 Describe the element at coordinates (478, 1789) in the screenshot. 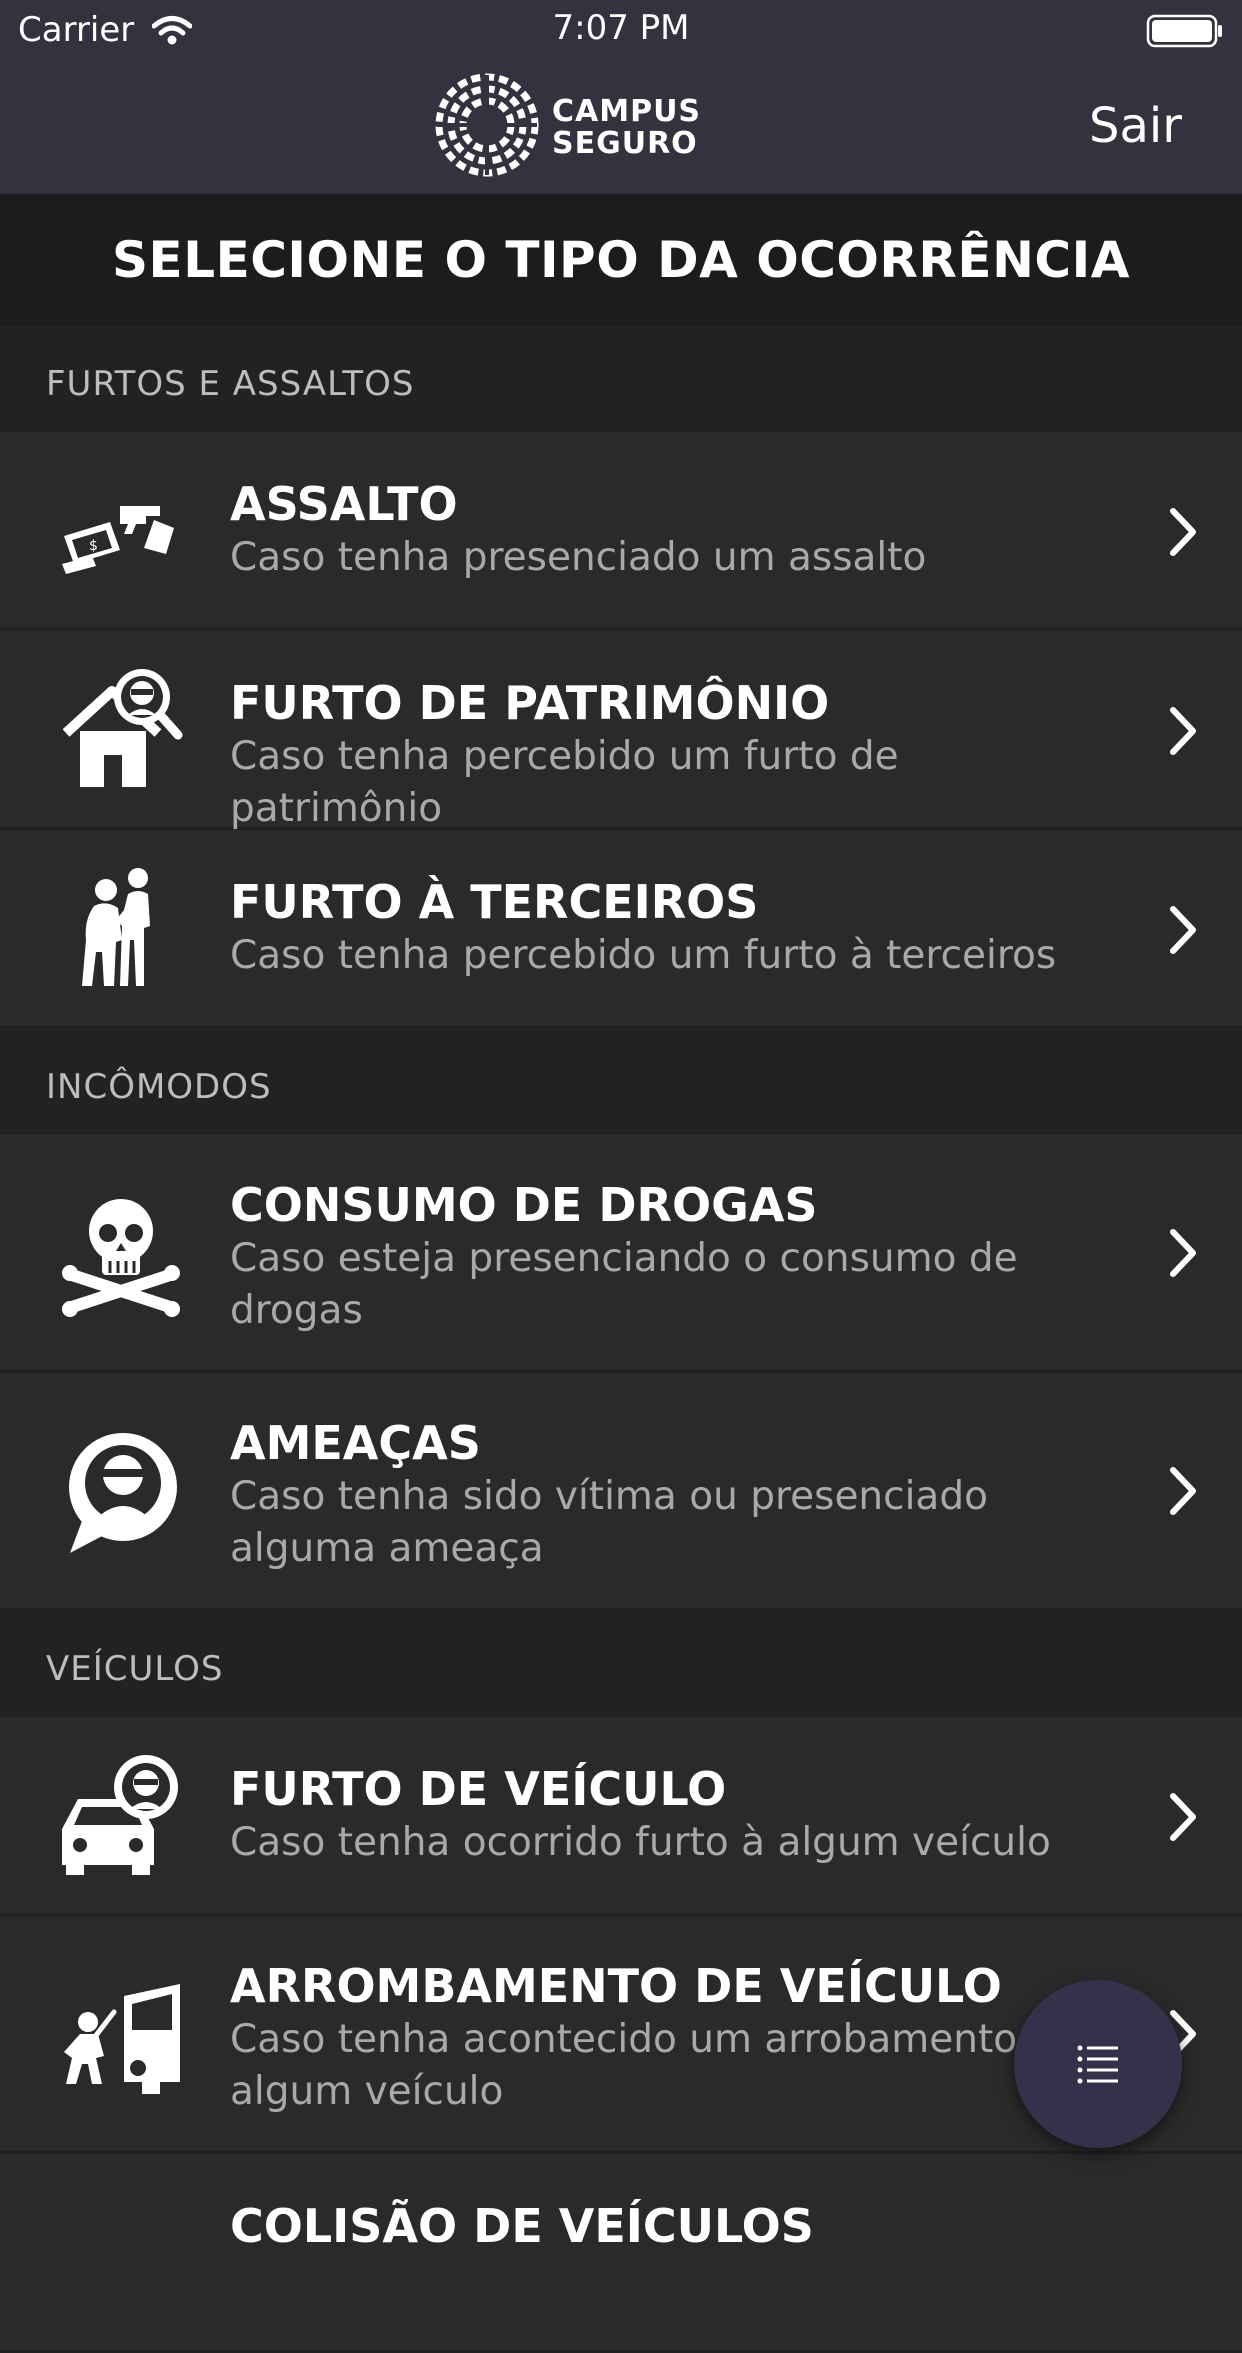

I see `item-title: FURTO DE VEÍCULO` at that location.